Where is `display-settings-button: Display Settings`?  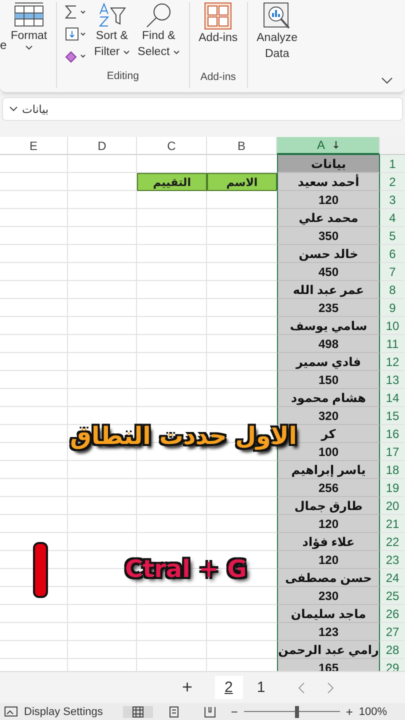
display-settings-button: Display Settings is located at coordinates (63, 712).